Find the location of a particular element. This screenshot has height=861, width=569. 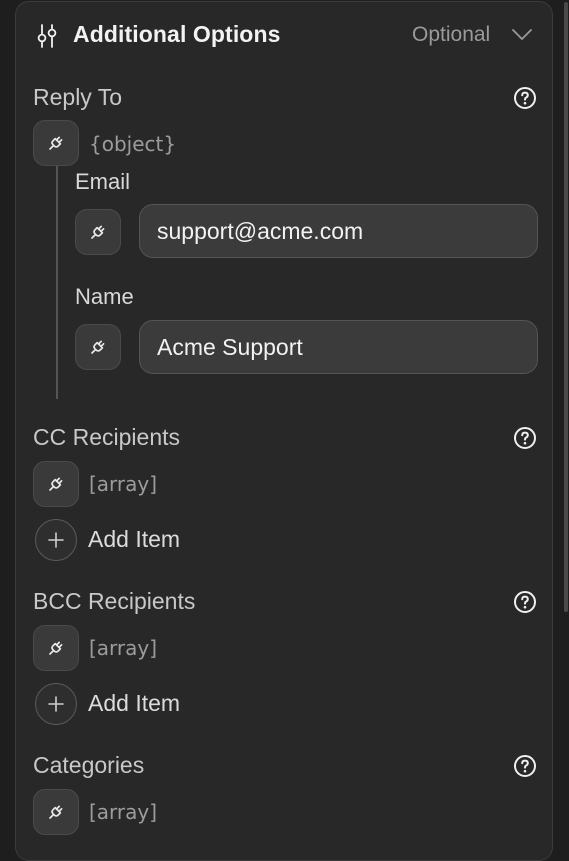

bcc-add-item-label: Add Item is located at coordinates (134, 703).